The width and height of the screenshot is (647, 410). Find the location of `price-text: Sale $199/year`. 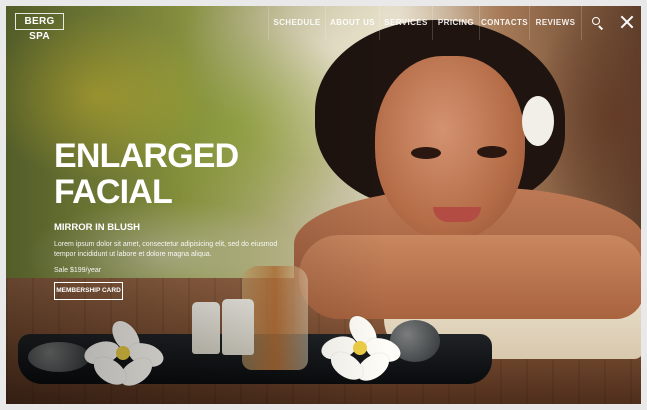

price-text: Sale $199/year is located at coordinates (78, 270).